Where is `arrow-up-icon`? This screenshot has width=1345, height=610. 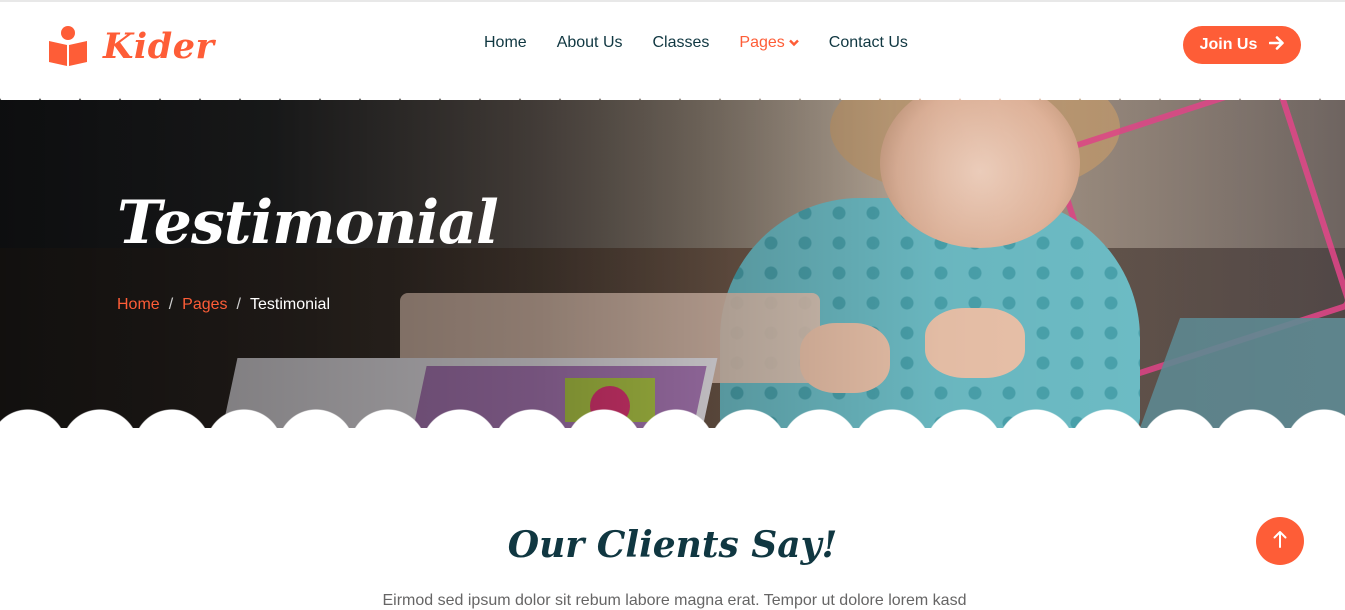 arrow-up-icon is located at coordinates (1280, 541).